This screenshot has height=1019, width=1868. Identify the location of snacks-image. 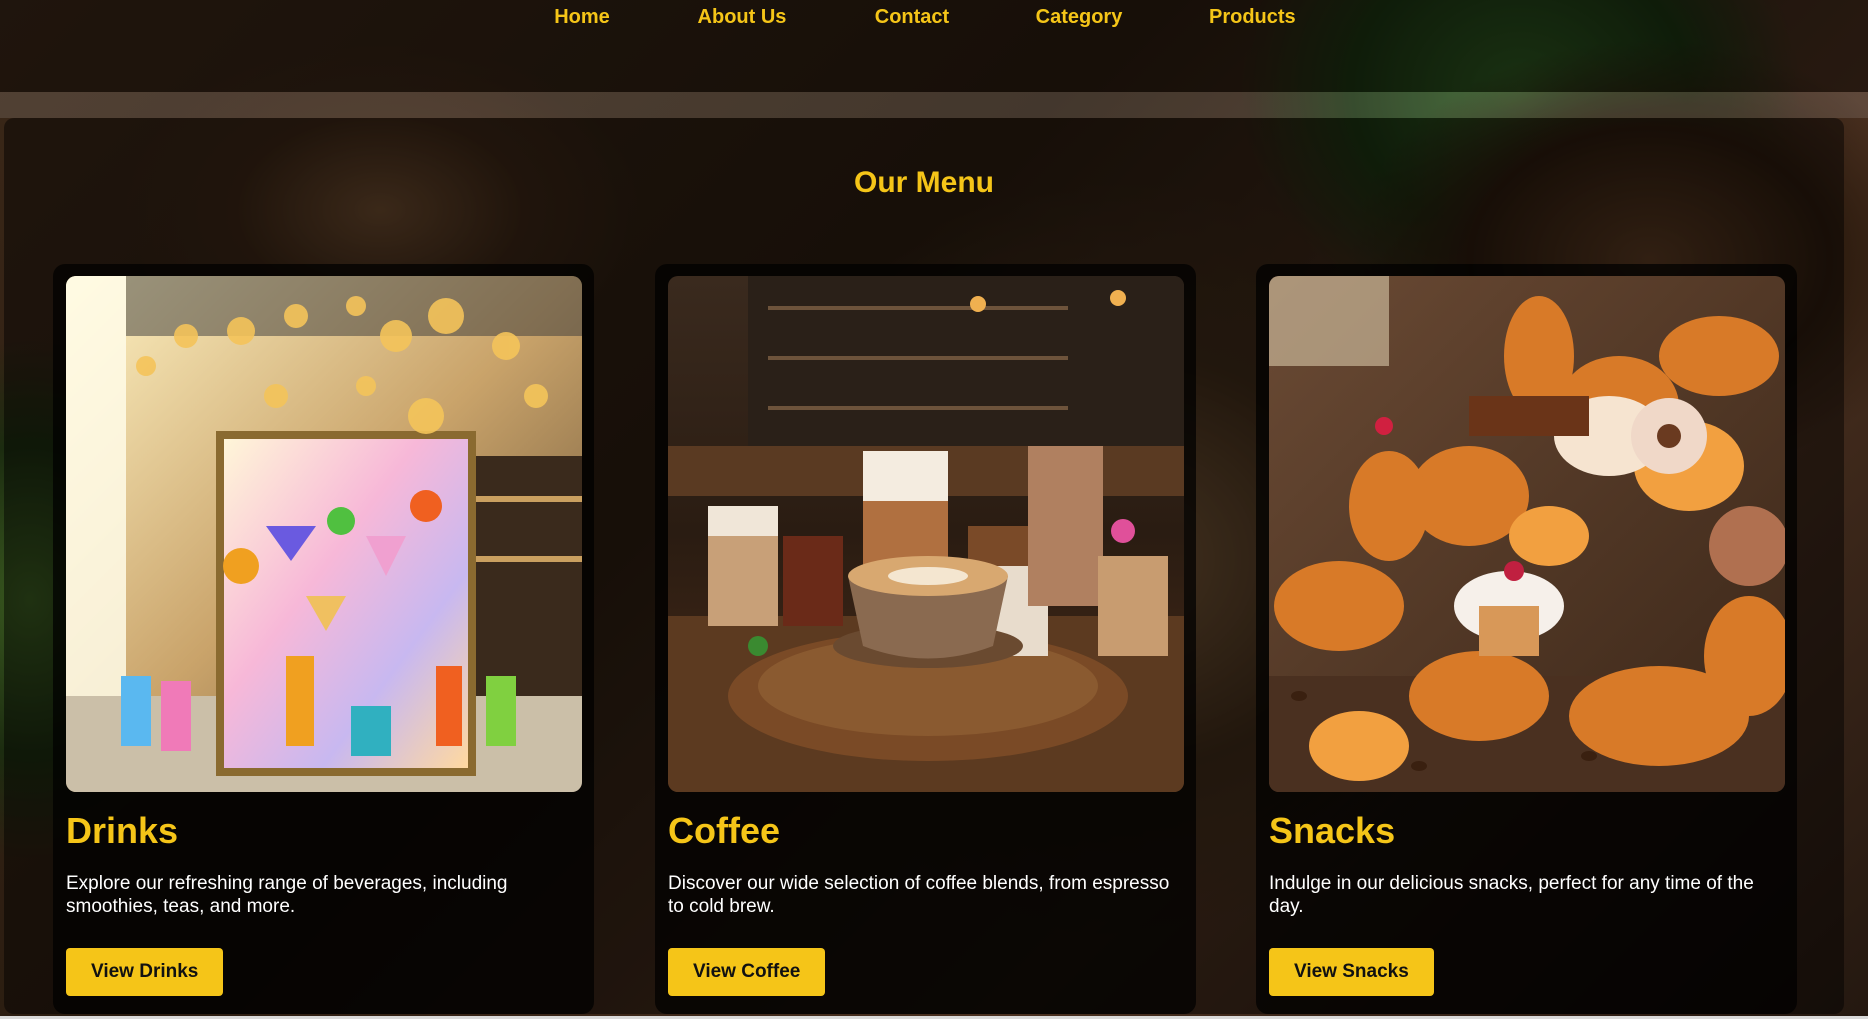
(1527, 534).